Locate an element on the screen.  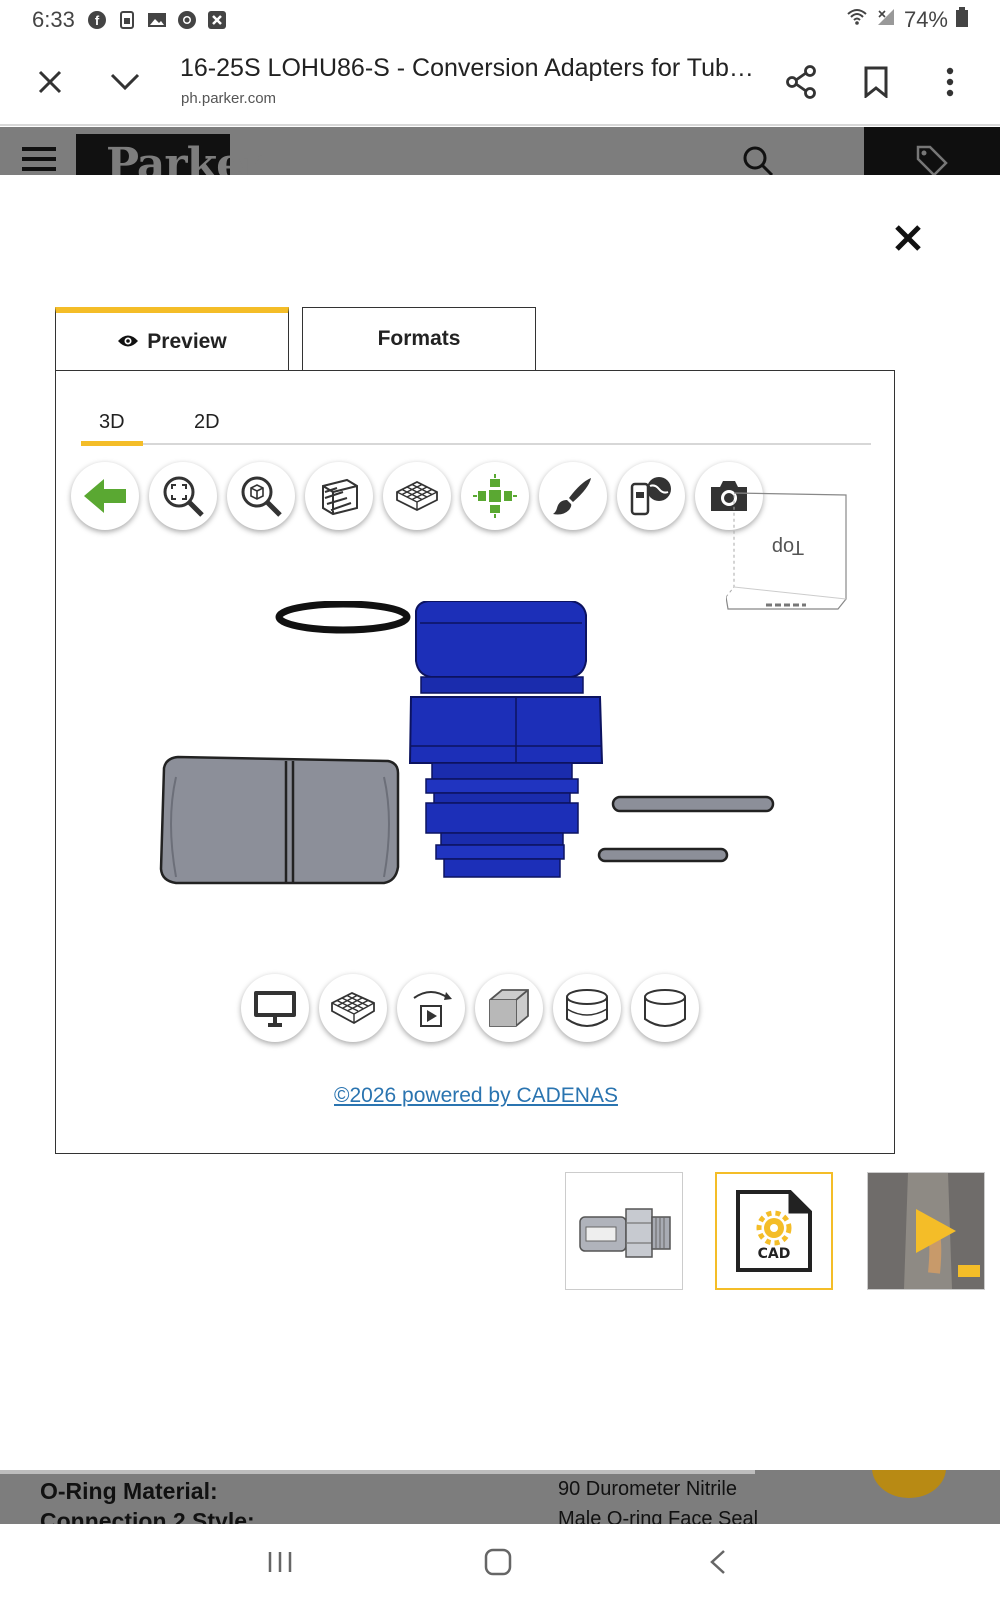
video-thumbnail is located at coordinates (926, 1231).